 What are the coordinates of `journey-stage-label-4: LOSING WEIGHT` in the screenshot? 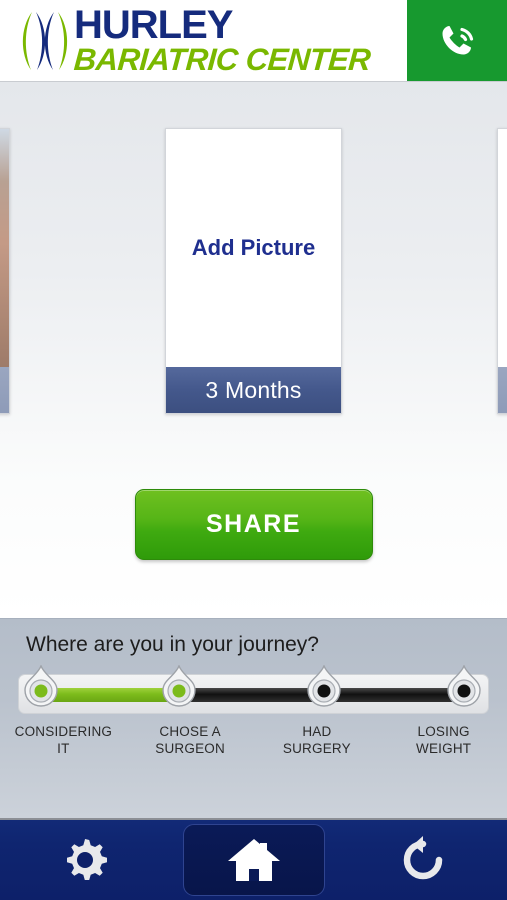 It's located at (443, 741).